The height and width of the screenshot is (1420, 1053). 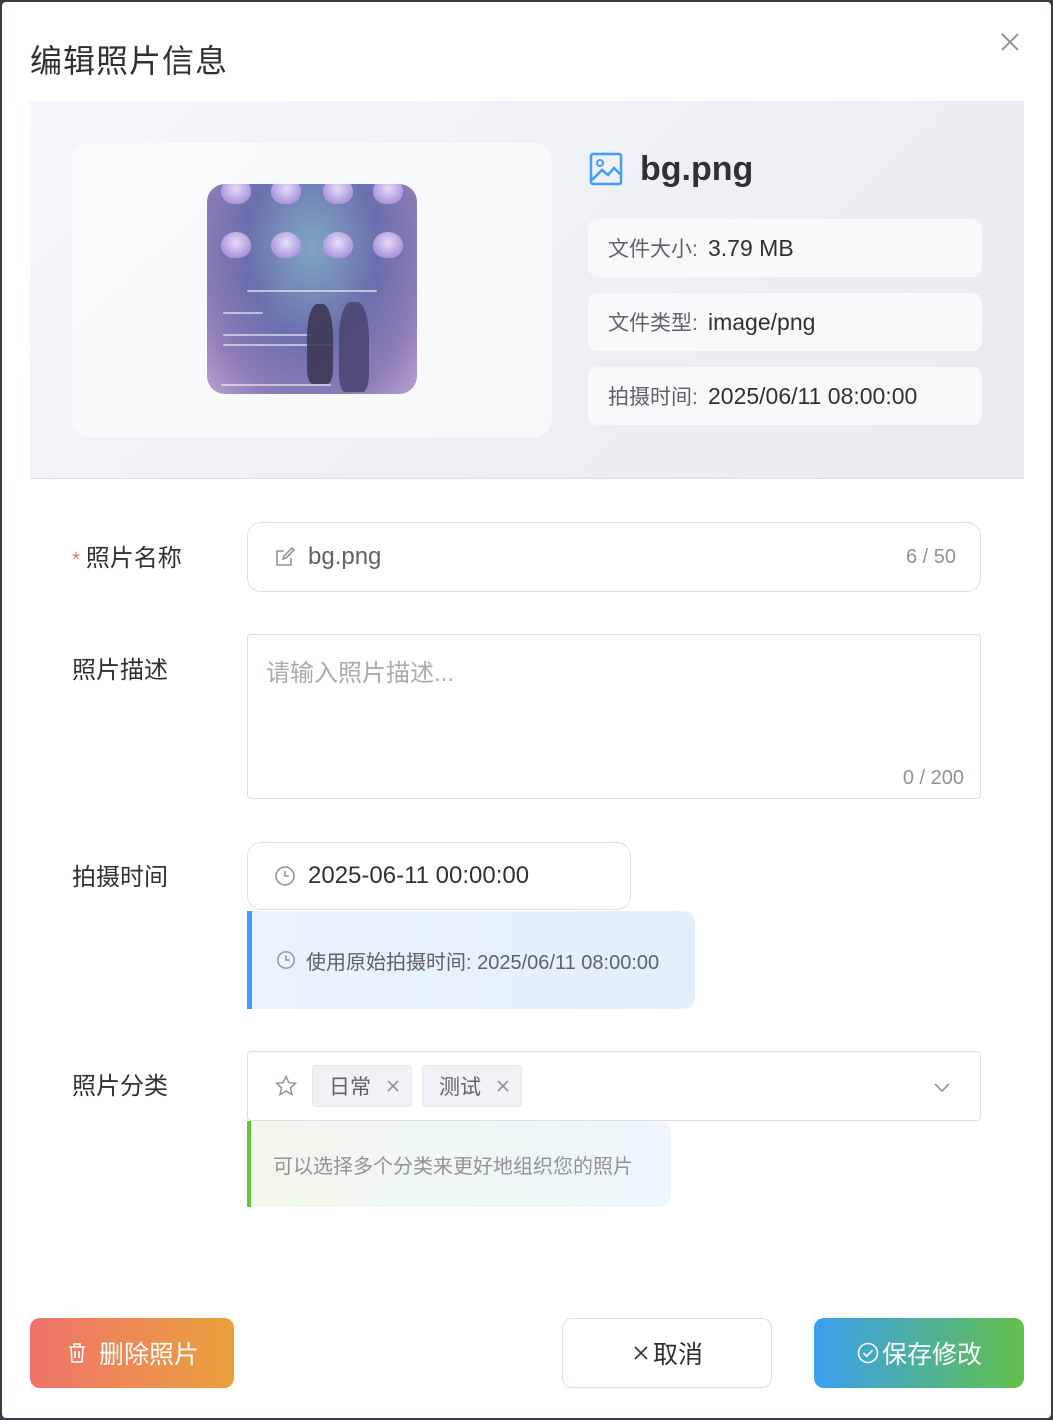 I want to click on check-circle-icon, so click(x=868, y=1353).